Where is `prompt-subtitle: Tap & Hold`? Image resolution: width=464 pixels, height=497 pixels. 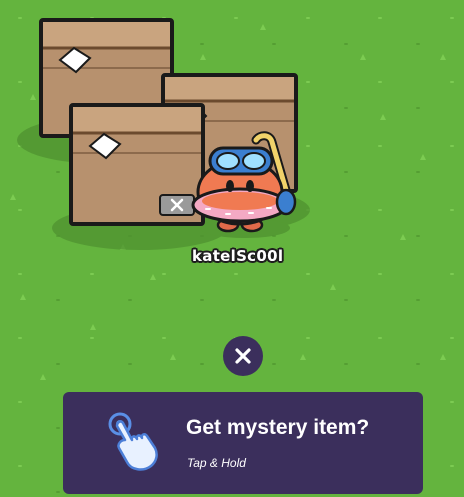 prompt-subtitle: Tap & Hold is located at coordinates (216, 463).